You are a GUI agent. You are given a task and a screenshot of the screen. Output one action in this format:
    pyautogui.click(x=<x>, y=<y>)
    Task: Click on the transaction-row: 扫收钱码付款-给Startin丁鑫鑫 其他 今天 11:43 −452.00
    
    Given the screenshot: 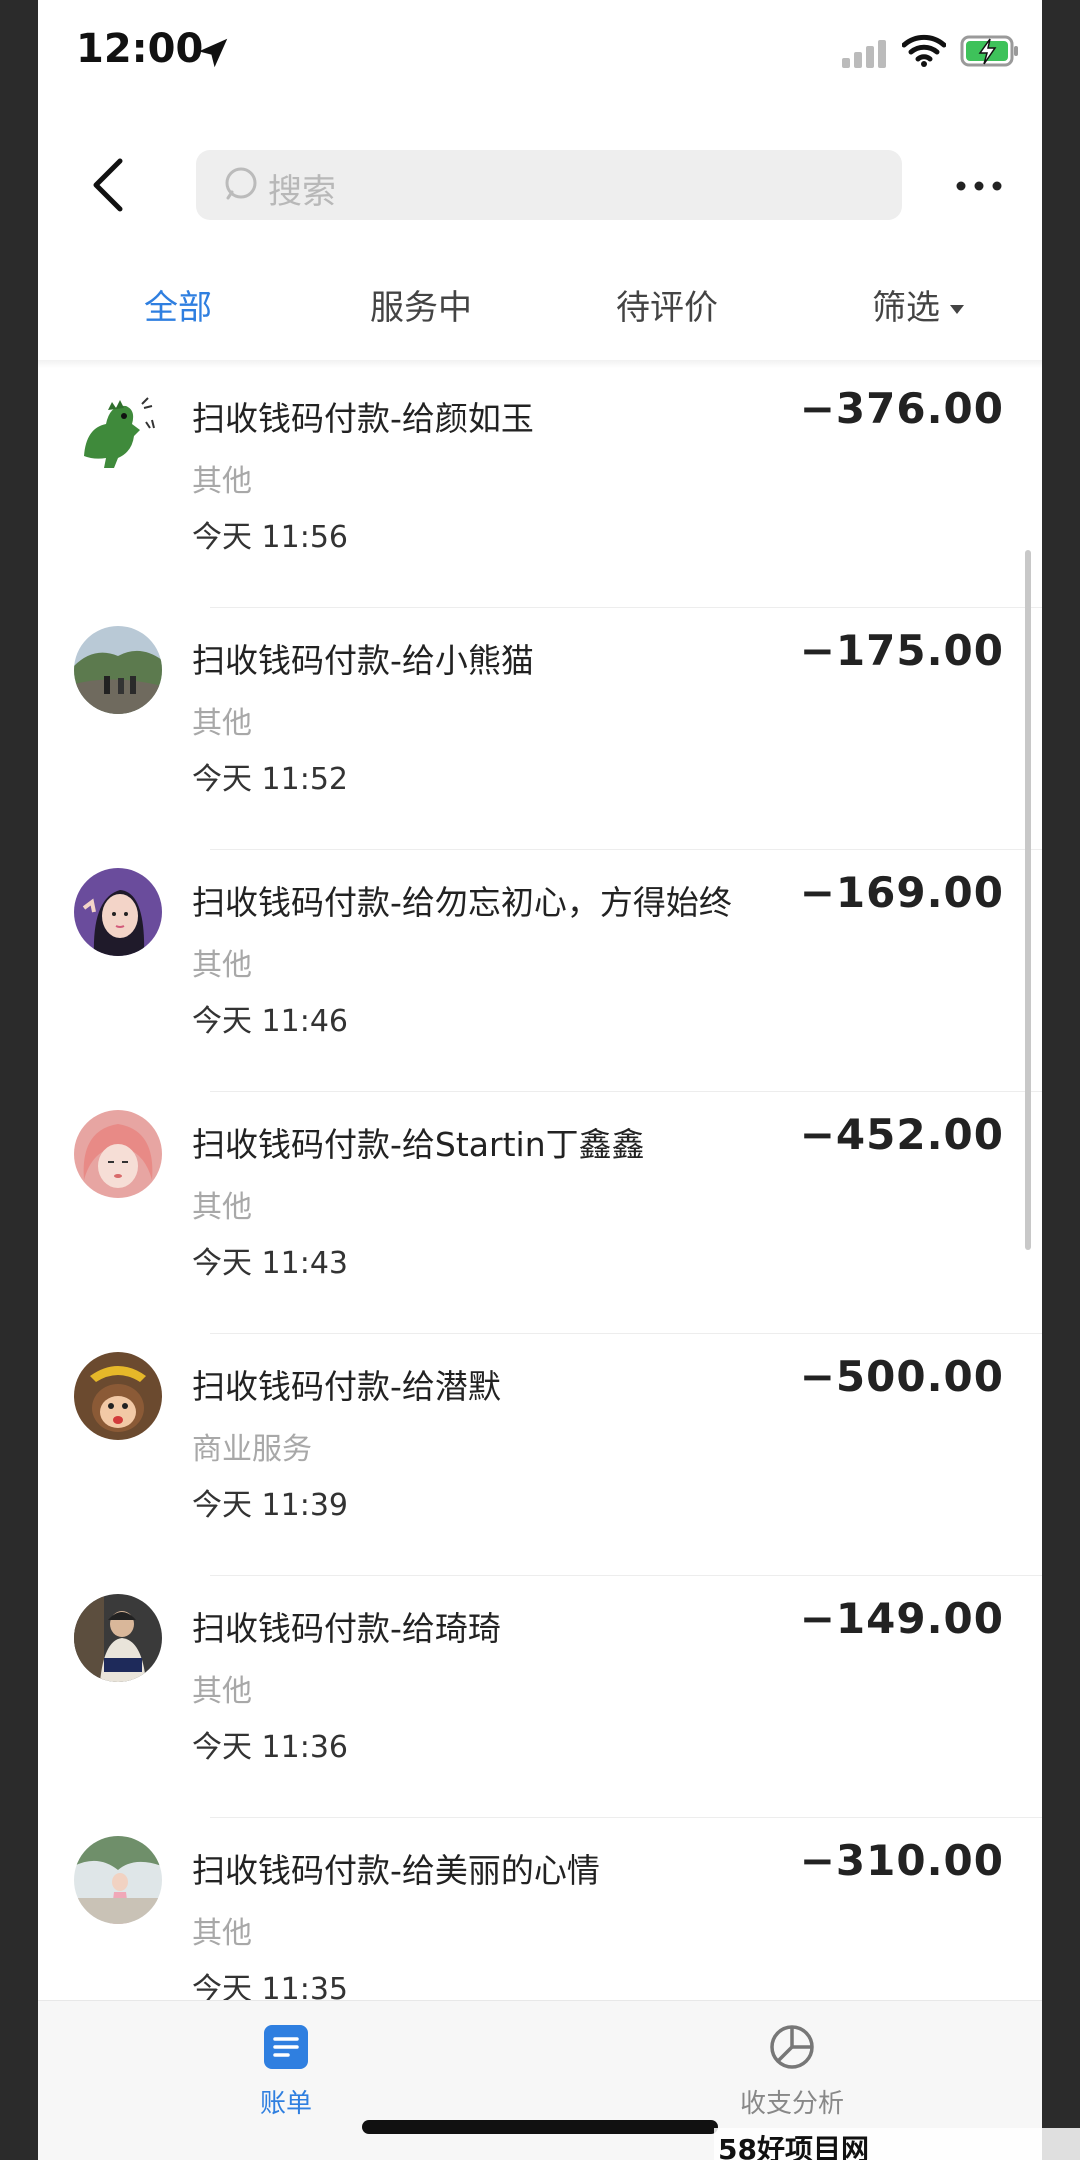 What is the action you would take?
    pyautogui.click(x=540, y=1213)
    